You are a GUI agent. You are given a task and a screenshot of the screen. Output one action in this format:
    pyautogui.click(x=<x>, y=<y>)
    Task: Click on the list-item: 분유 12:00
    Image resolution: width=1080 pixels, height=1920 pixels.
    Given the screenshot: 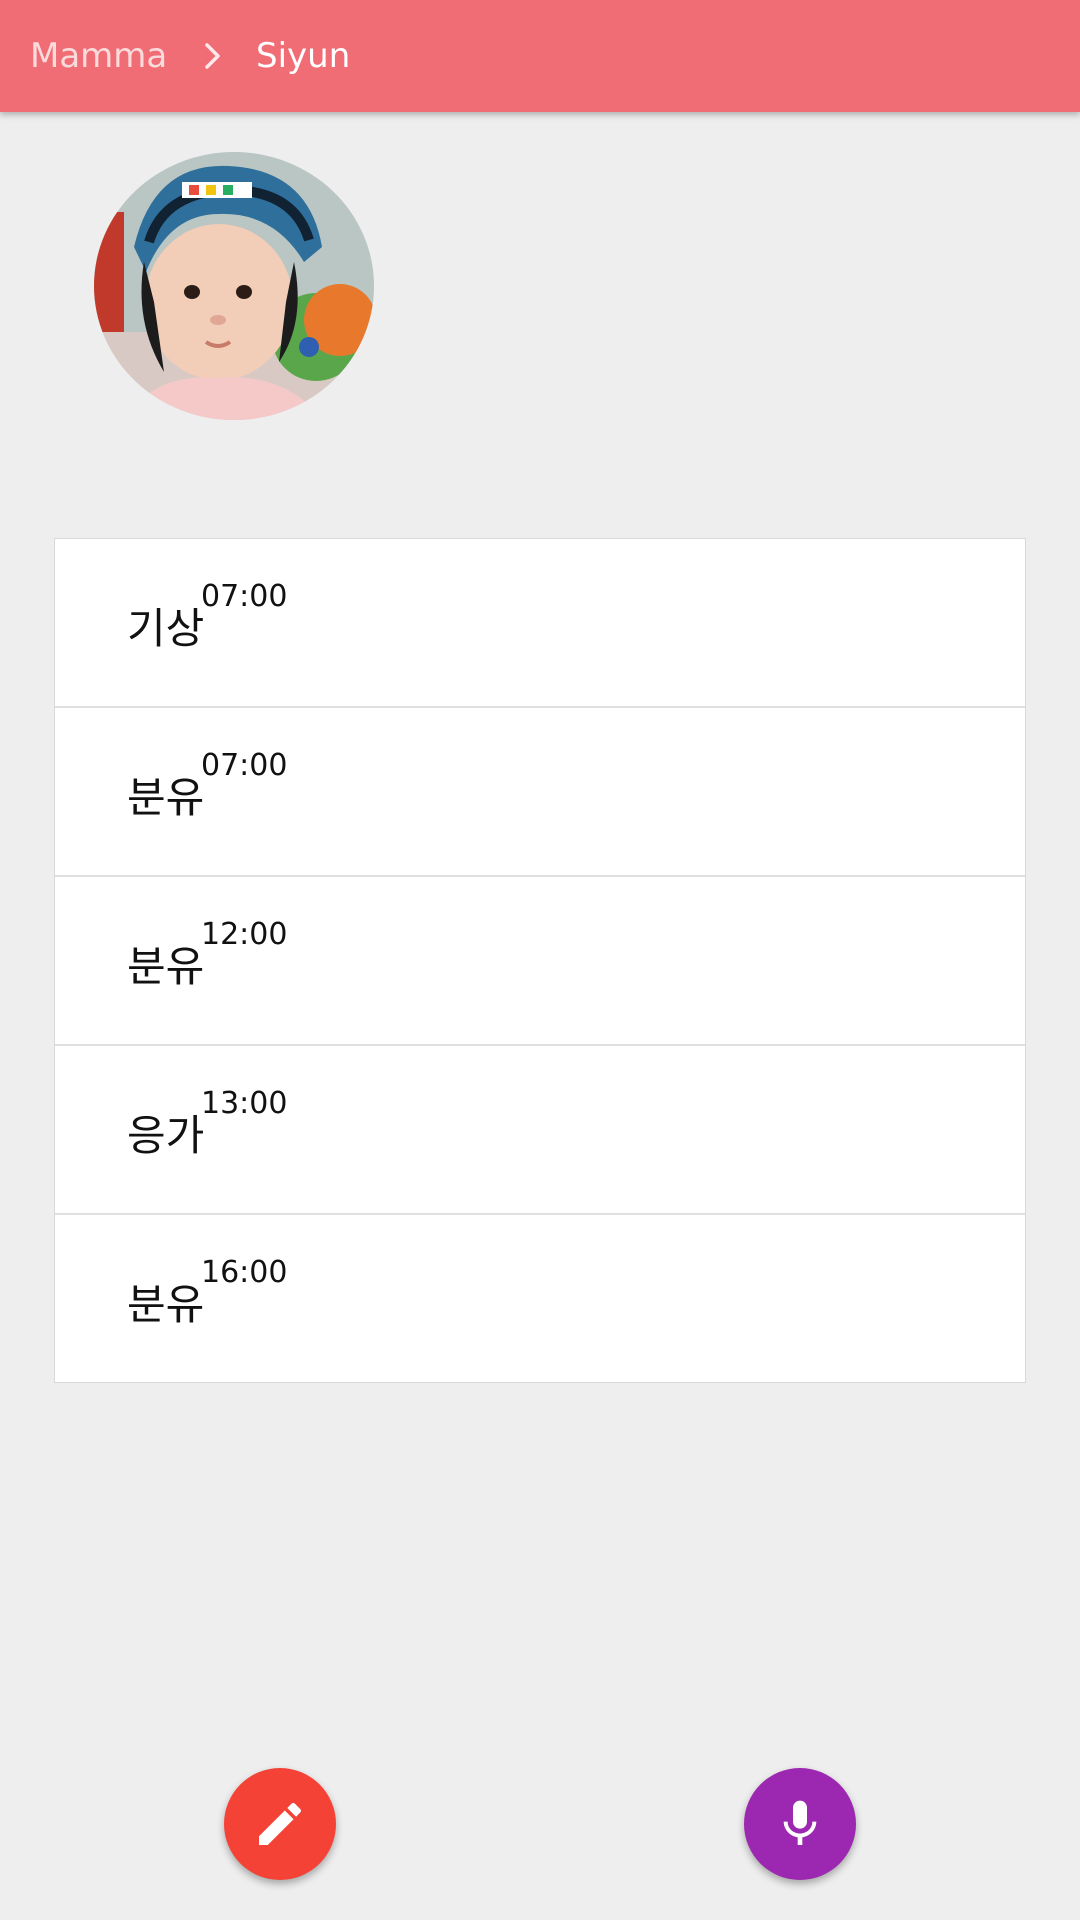 What is the action you would take?
    pyautogui.click(x=540, y=961)
    